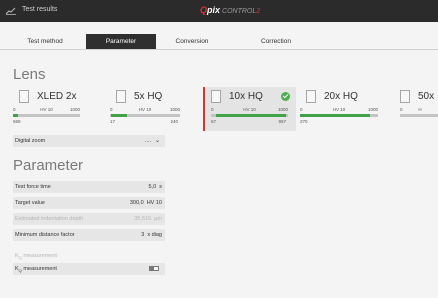 This screenshot has height=298, width=438. Describe the element at coordinates (346, 109) in the screenshot. I see `lens-card-4: 20x HQ 0 HV 10 1000 270` at that location.